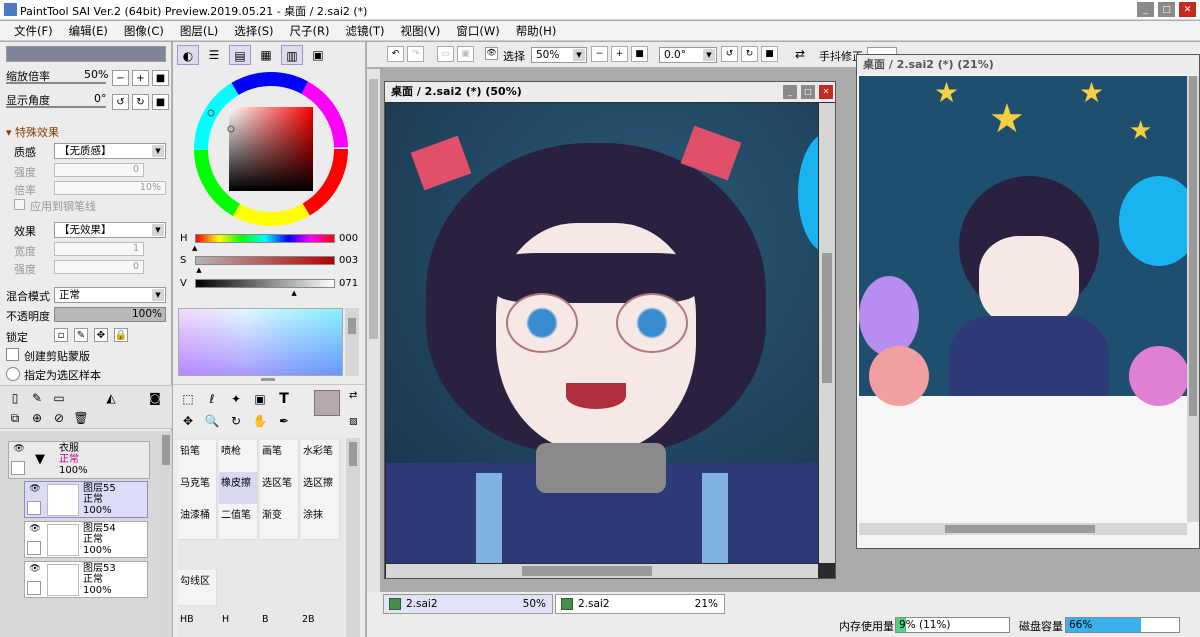  What do you see at coordinates (808, 92) in the screenshot?
I see `canvas-maximize-button: □` at bounding box center [808, 92].